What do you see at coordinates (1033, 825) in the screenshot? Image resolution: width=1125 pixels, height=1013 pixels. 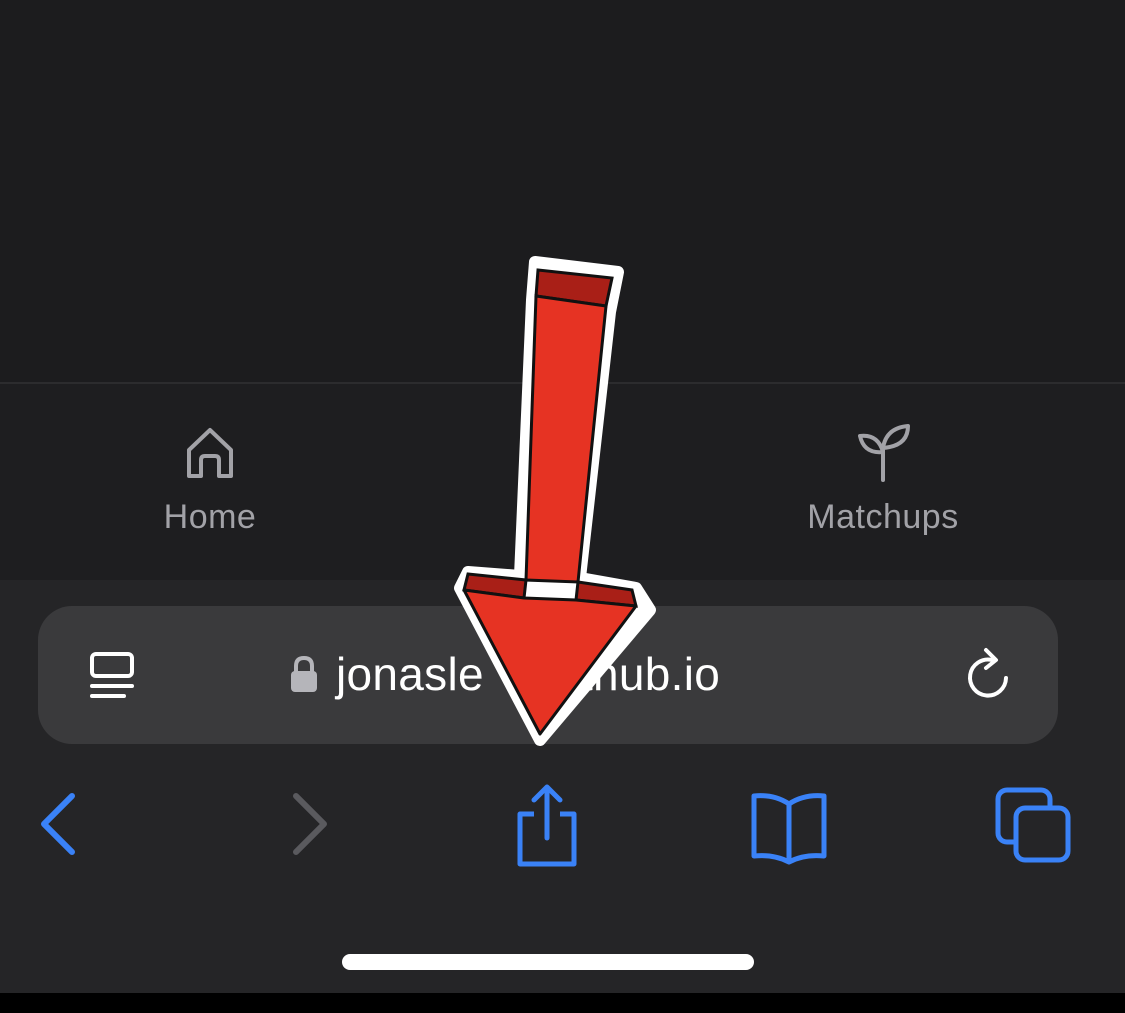 I see `tabs-icon` at bounding box center [1033, 825].